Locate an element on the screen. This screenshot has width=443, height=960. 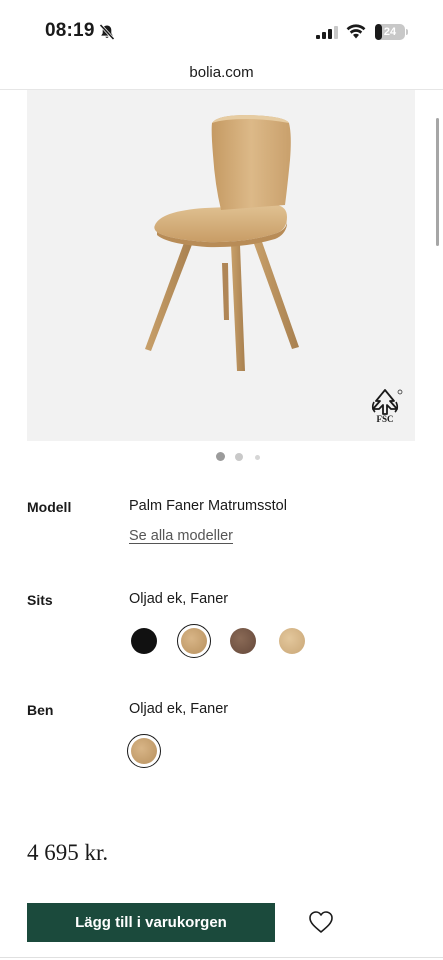
chair-image is located at coordinates (222, 243).